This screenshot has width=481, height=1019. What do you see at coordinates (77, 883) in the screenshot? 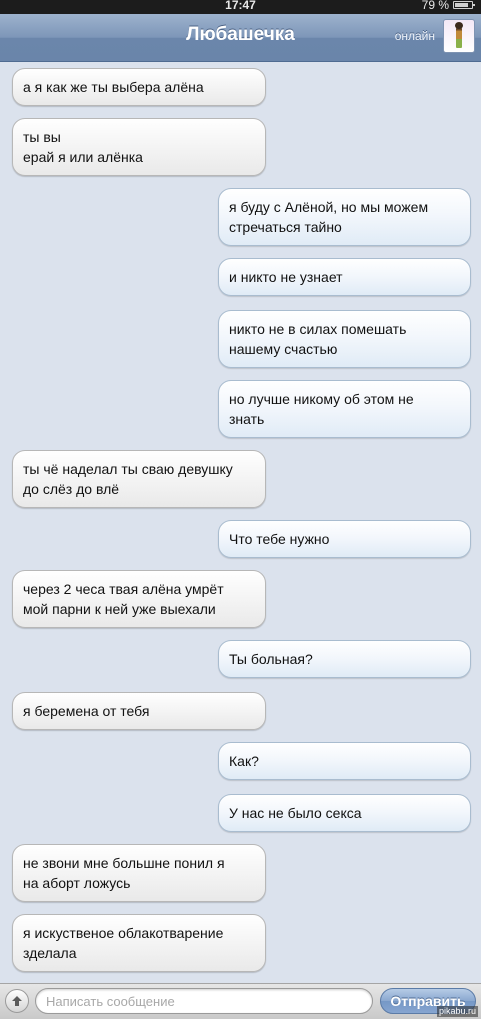
I see `message-line: на аборт ложусь` at bounding box center [77, 883].